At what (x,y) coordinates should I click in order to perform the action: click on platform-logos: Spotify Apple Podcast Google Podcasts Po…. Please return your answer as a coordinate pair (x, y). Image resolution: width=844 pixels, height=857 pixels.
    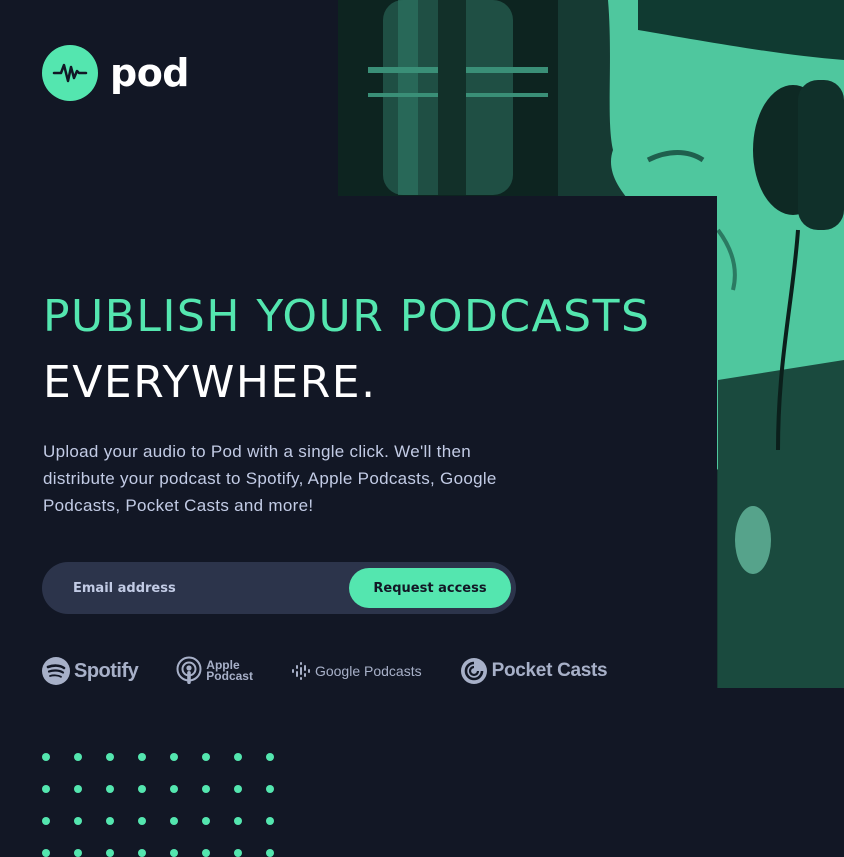
    Looking at the image, I should click on (325, 671).